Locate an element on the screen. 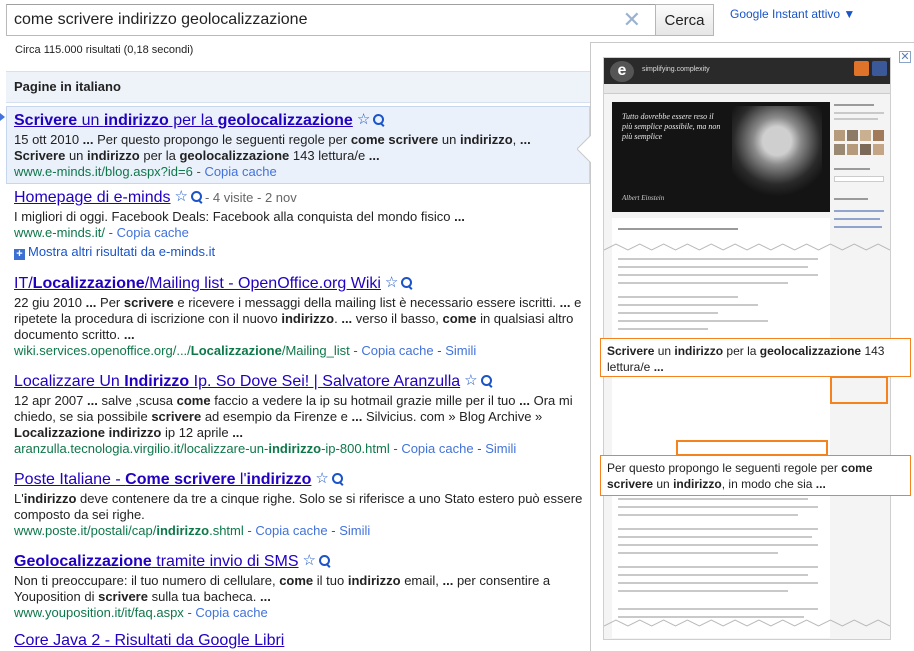 This screenshot has height=651, width=914. plus-icon: + is located at coordinates (19, 254).